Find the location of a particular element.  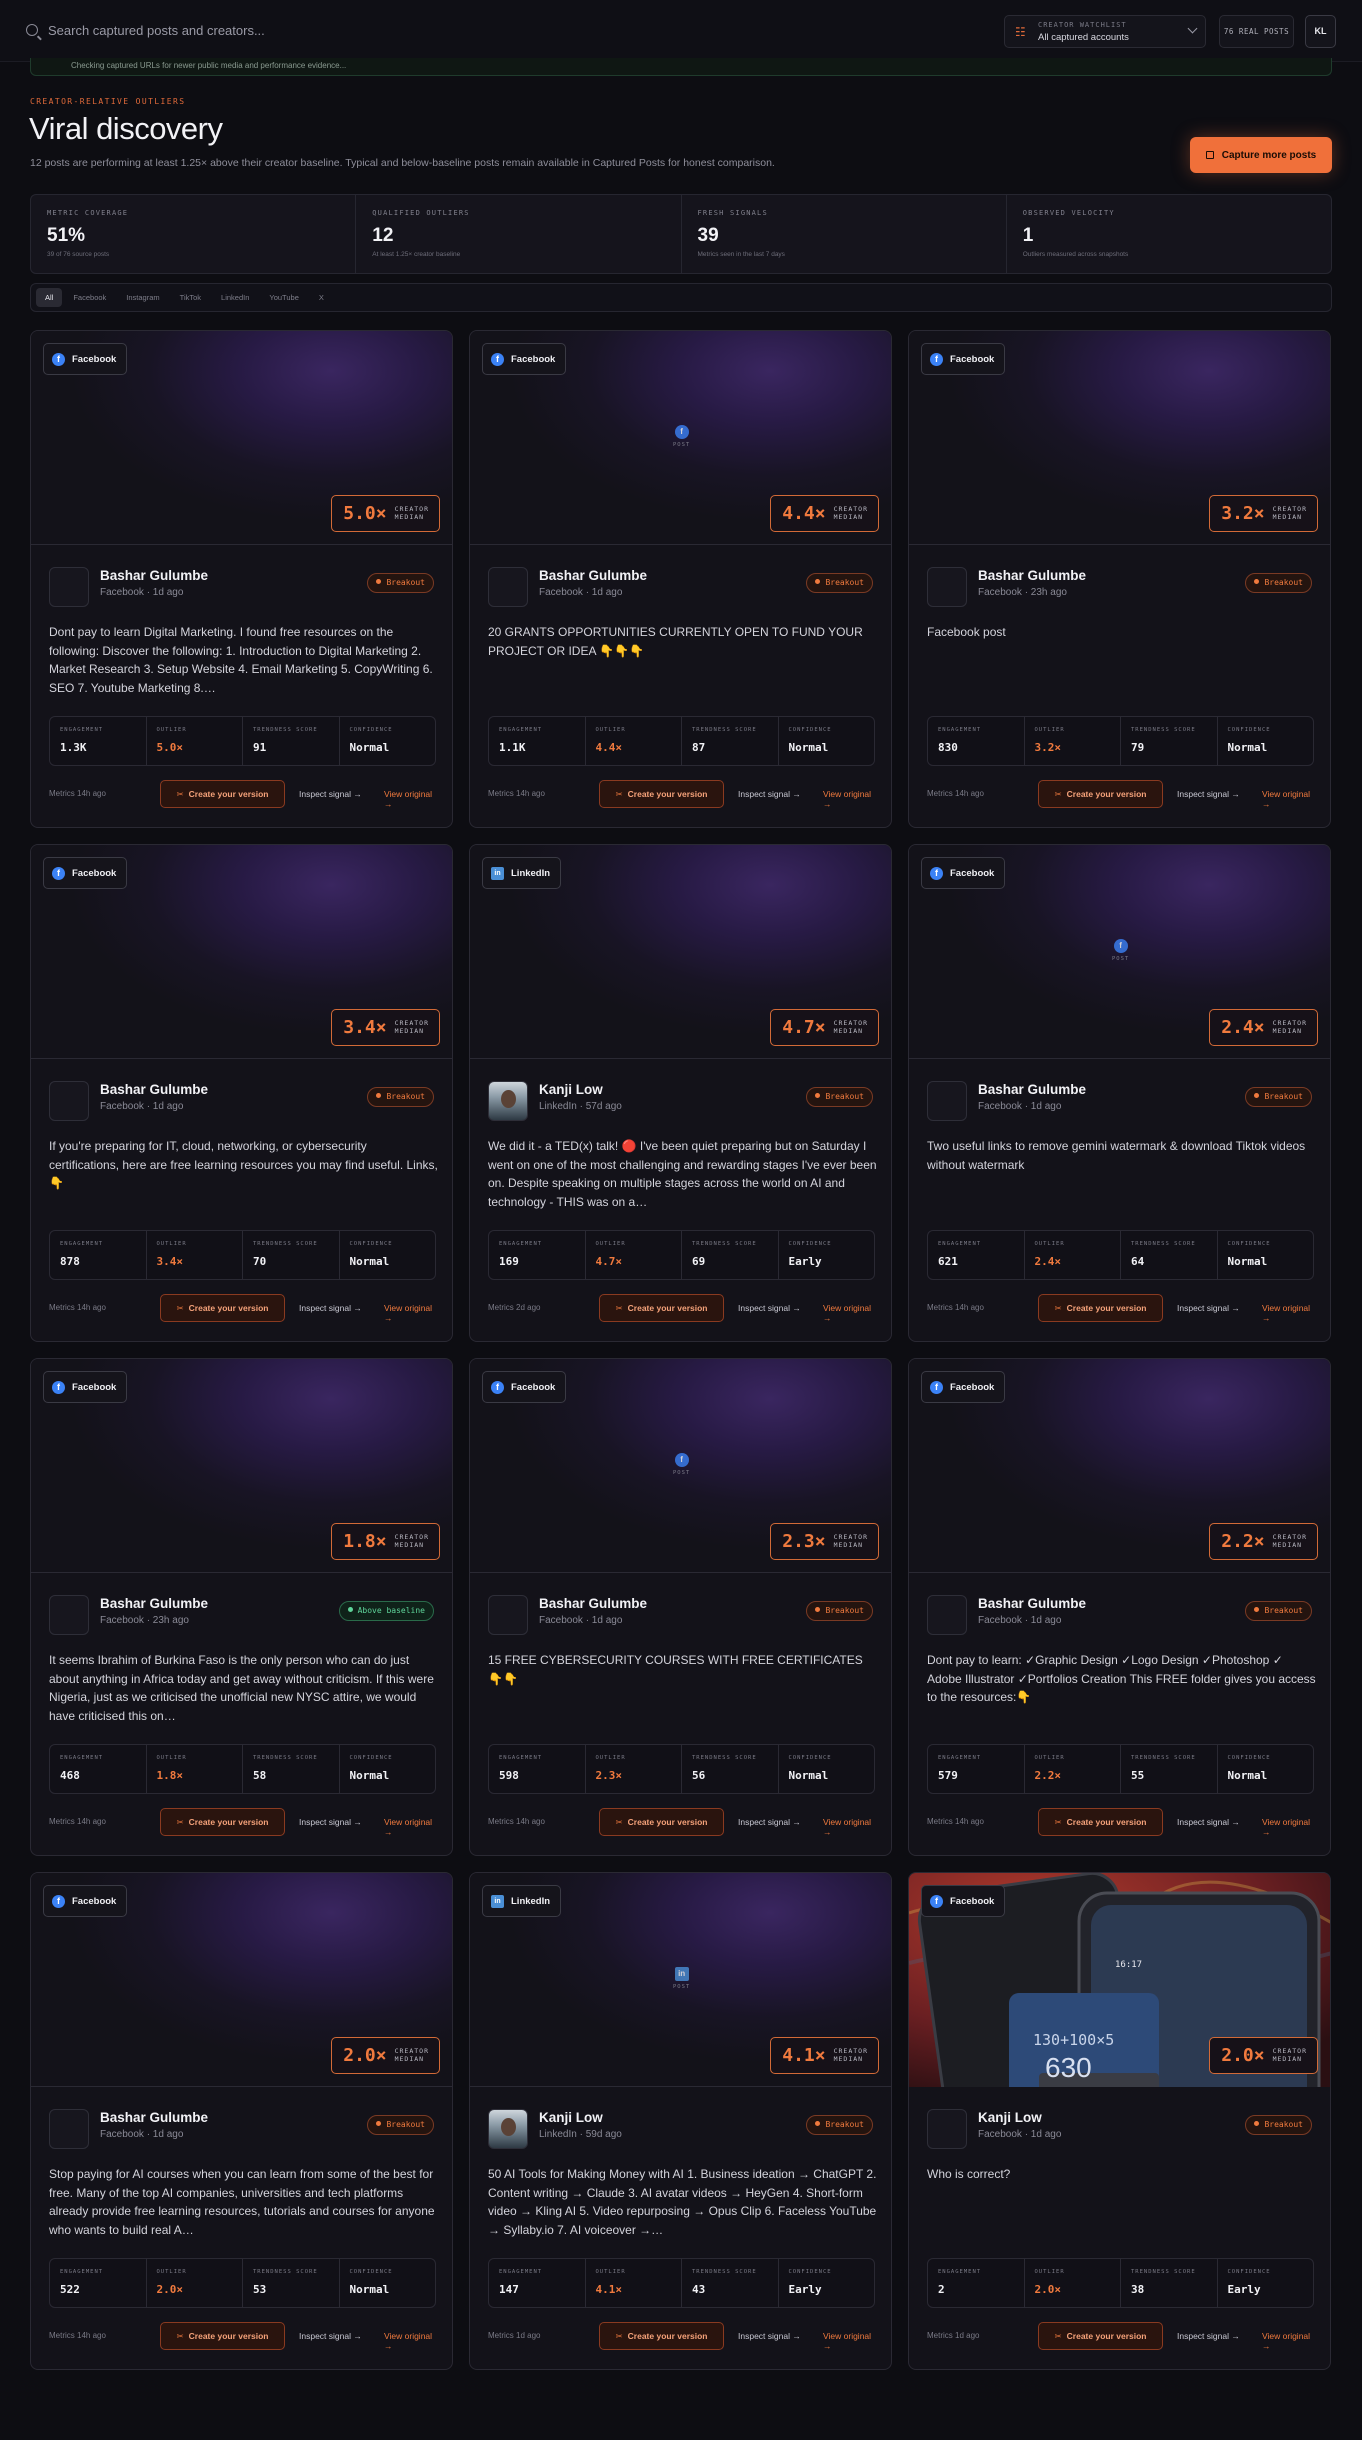

post-media: f Facebook 5.0× CREATOR MEDIAN is located at coordinates (241, 438).